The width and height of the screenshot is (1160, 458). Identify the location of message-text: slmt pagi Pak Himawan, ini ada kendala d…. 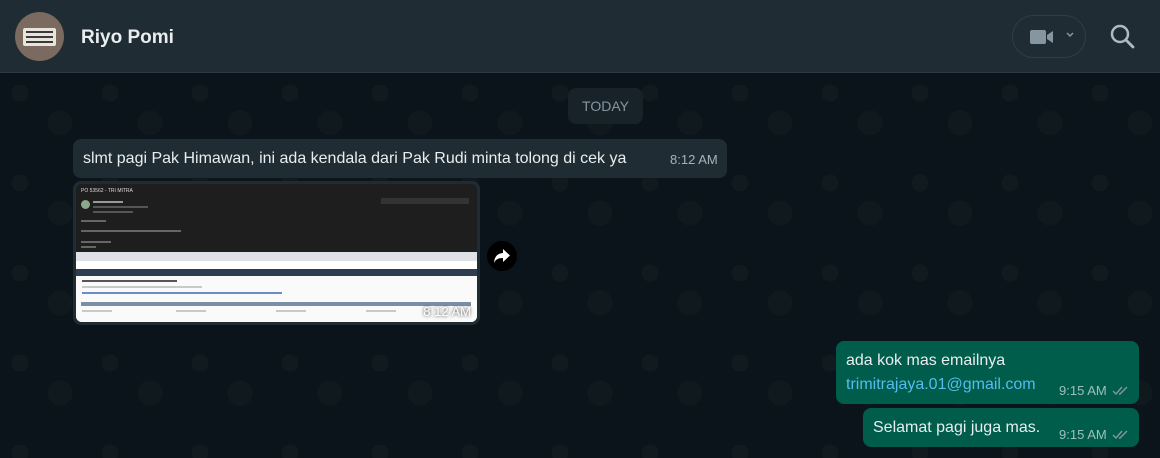
(355, 158).